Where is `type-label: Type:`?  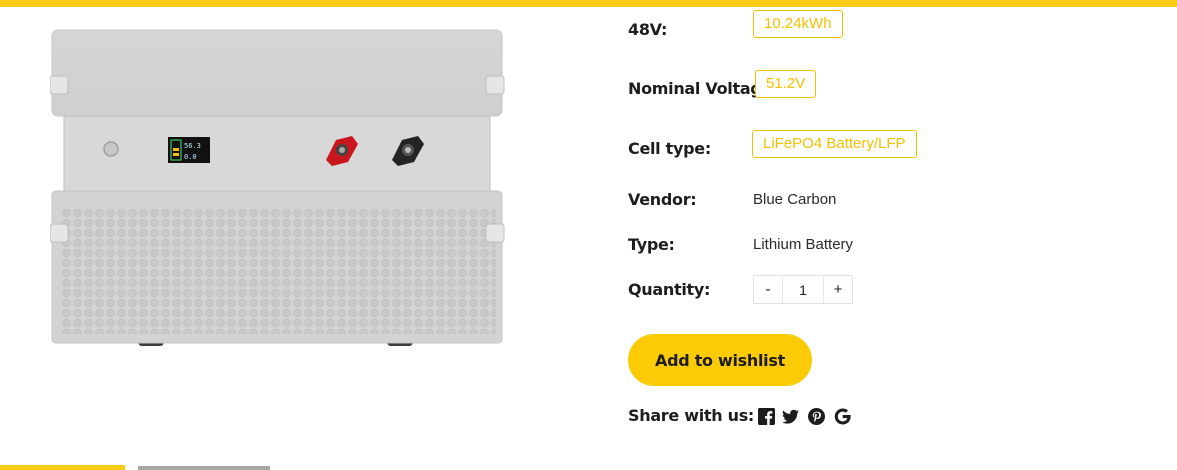 type-label: Type: is located at coordinates (651, 244).